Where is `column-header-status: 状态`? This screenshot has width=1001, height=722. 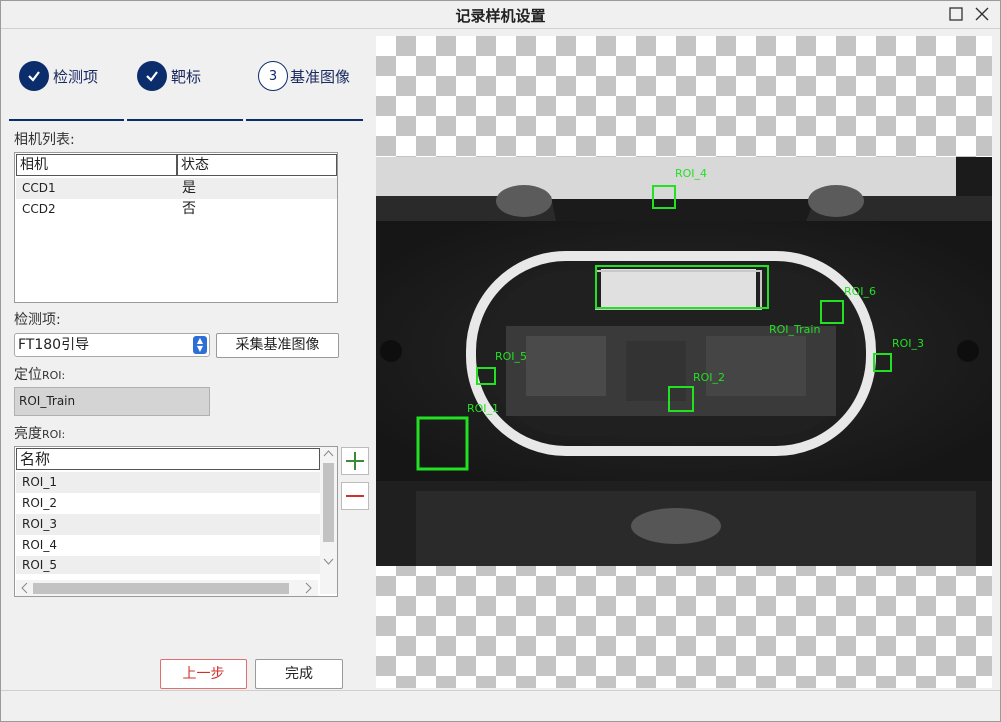 column-header-status: 状态 is located at coordinates (257, 165).